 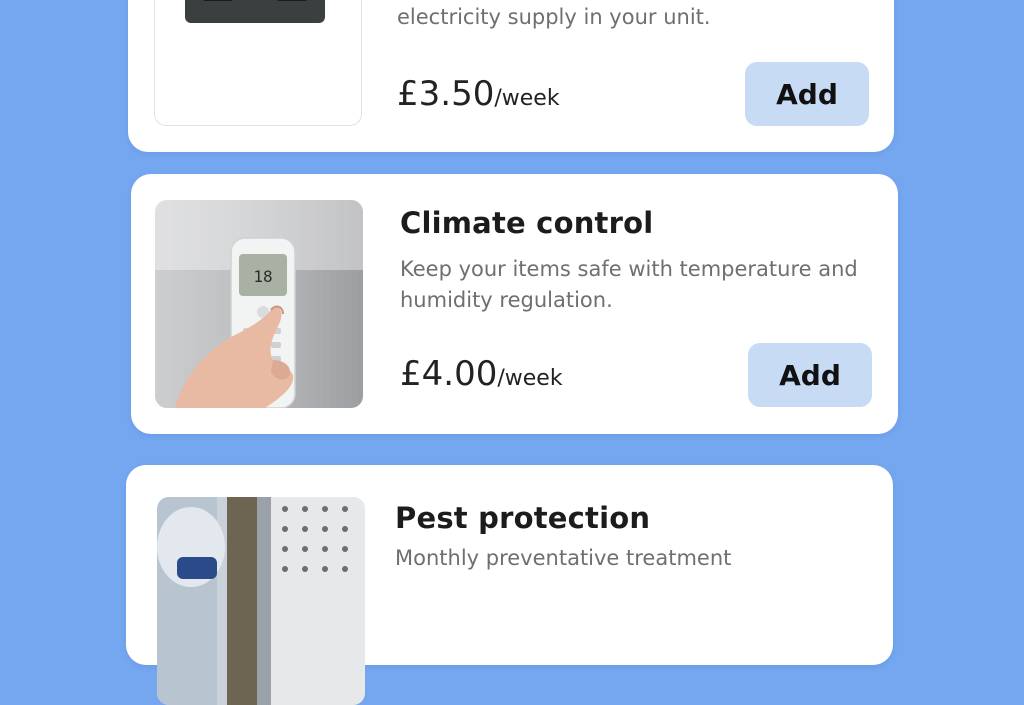 What do you see at coordinates (262, 276) in the screenshot?
I see `remote-display: 18` at bounding box center [262, 276].